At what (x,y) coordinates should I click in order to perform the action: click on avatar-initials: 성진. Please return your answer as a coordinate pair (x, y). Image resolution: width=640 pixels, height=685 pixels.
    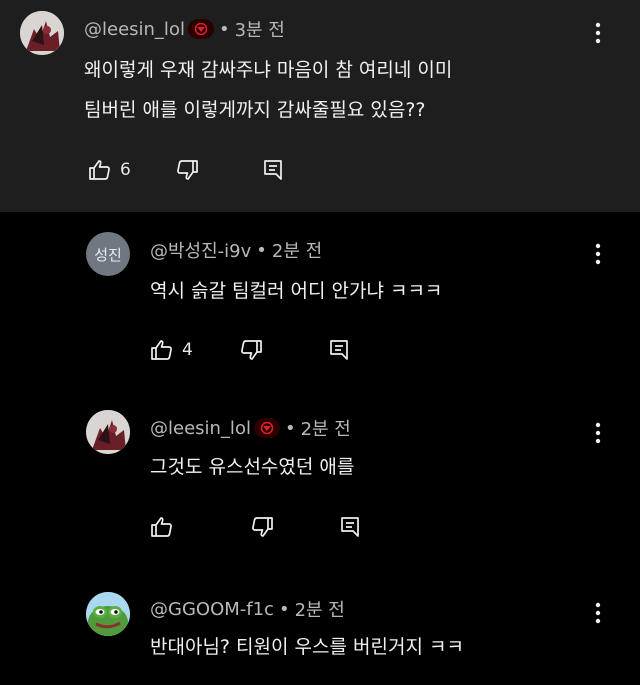
    Looking at the image, I should click on (108, 254).